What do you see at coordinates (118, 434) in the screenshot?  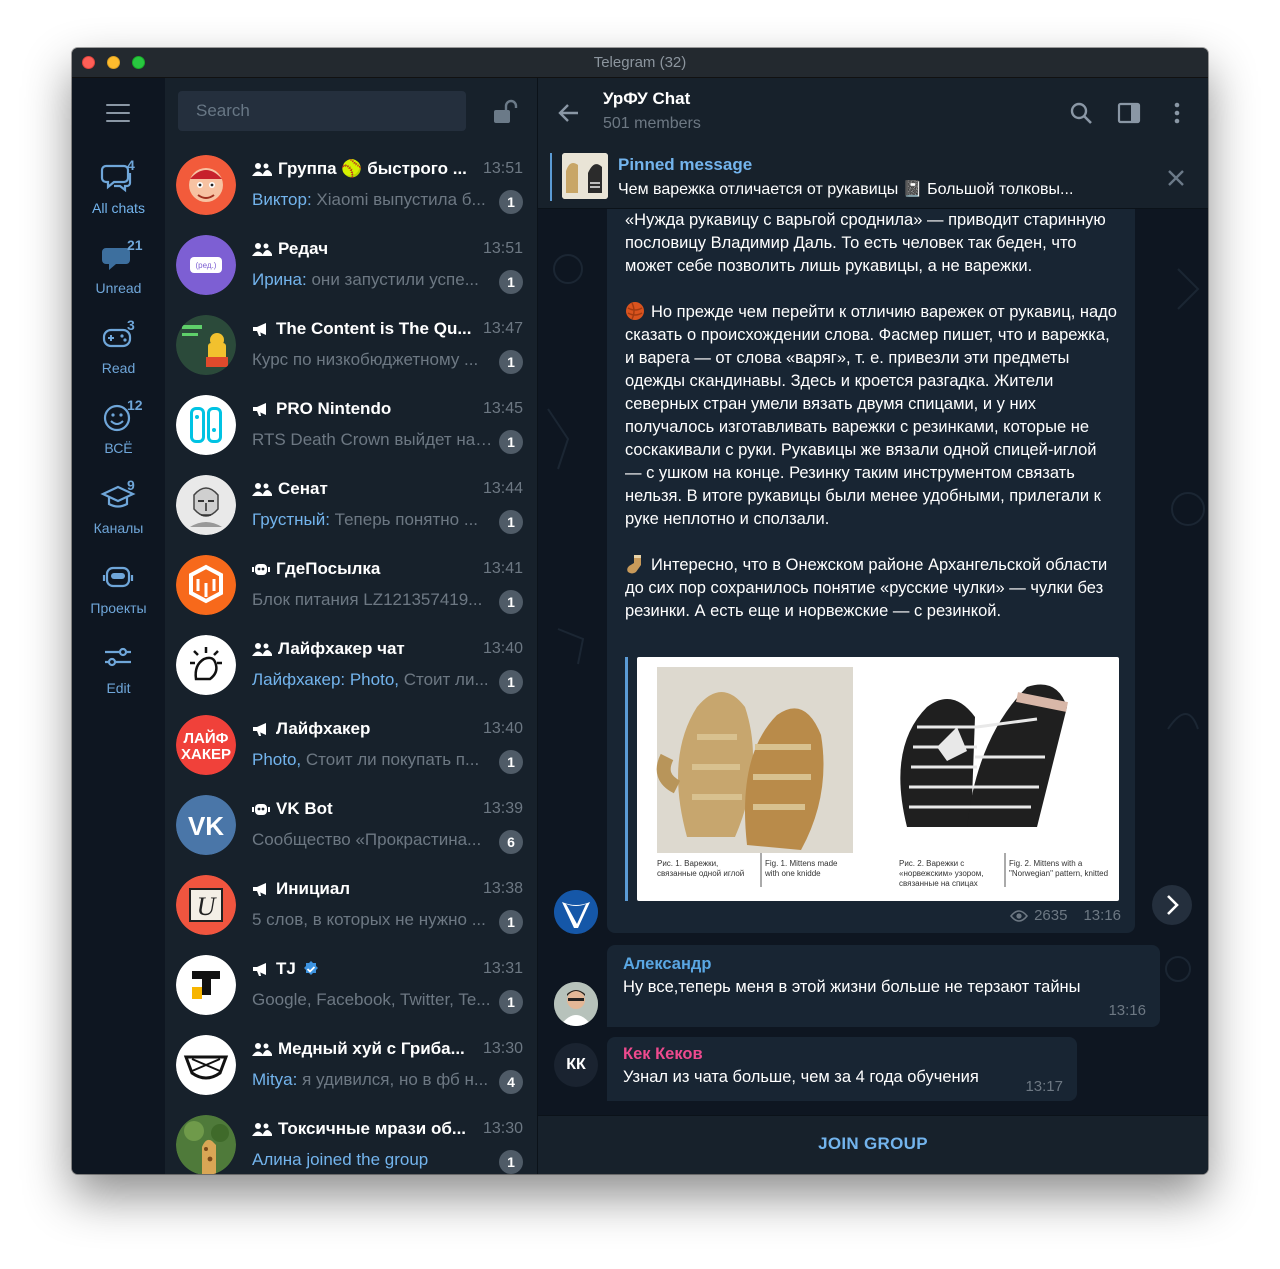 I see `folder-all: 12 ВСЁ` at bounding box center [118, 434].